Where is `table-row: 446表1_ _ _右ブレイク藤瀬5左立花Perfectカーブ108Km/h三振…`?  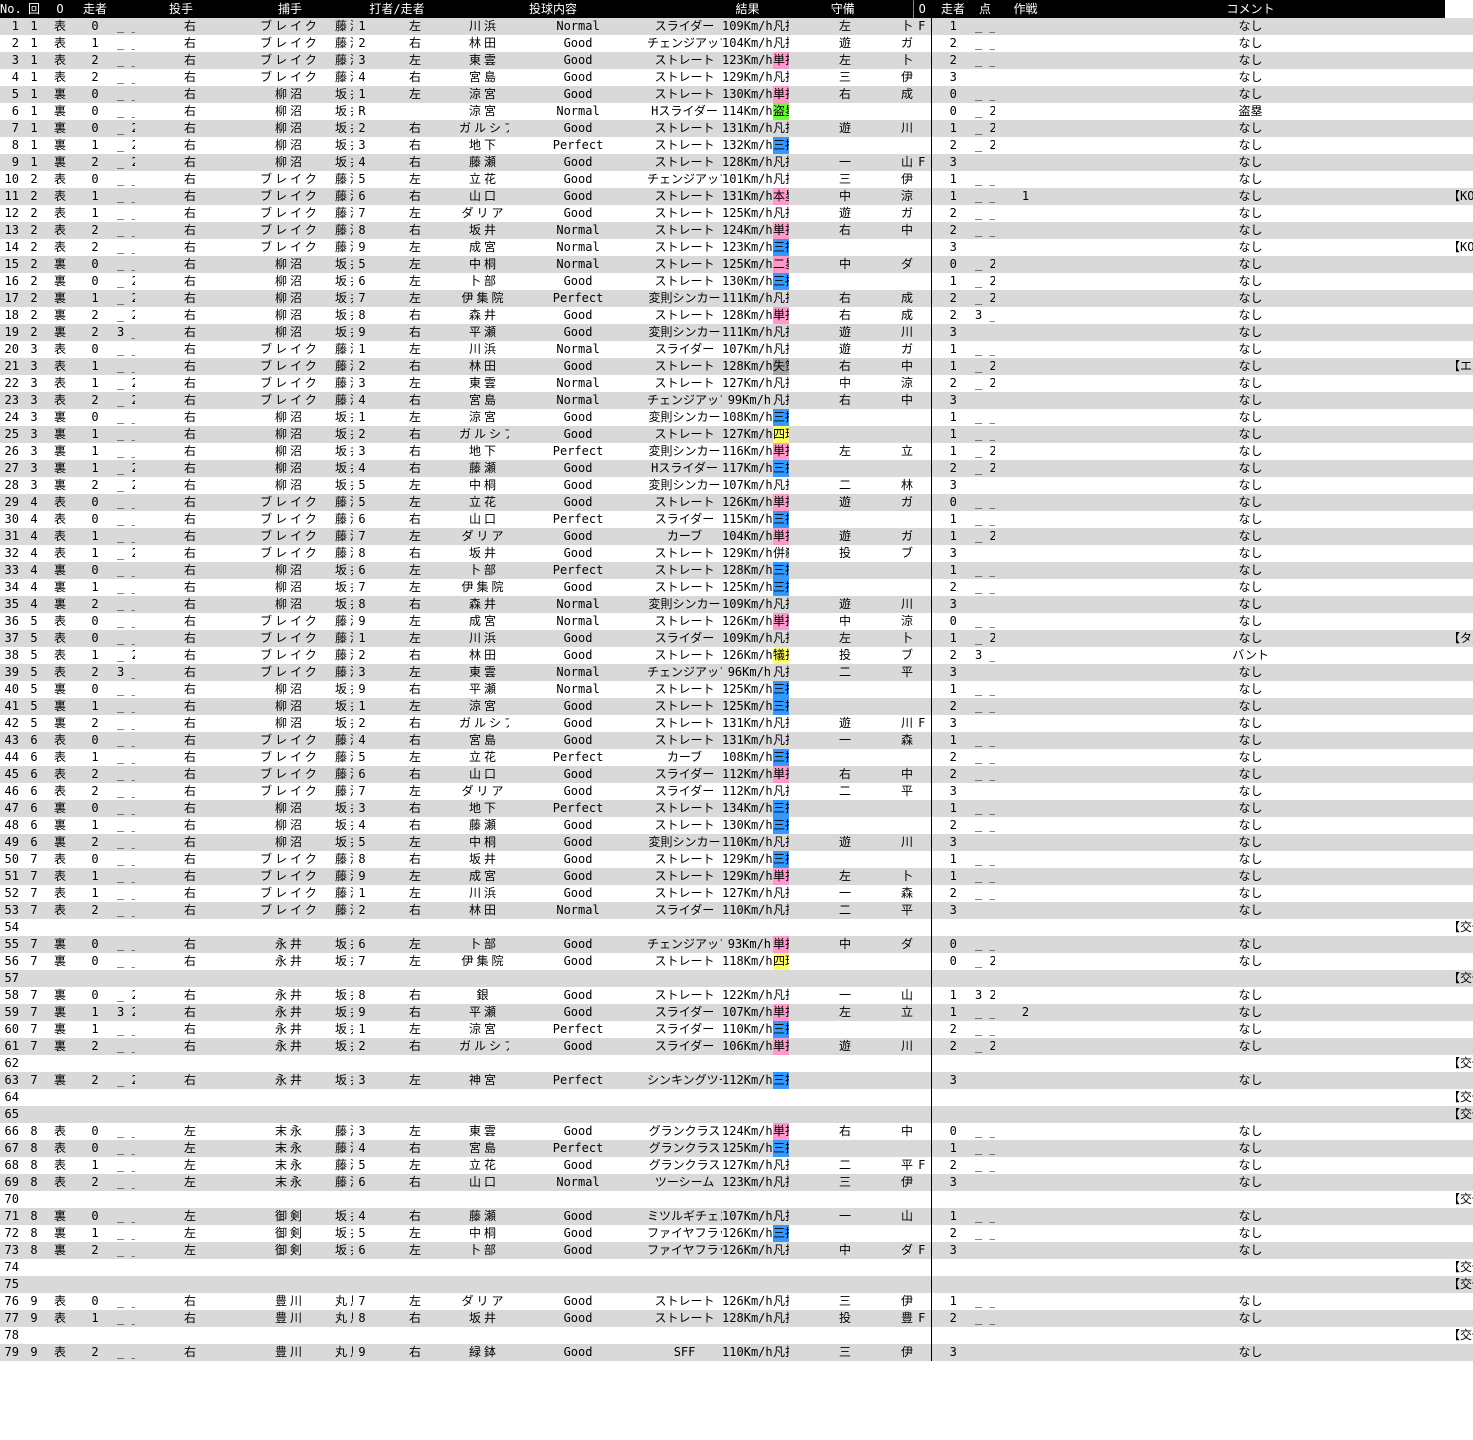 table-row: 446表1_ _ _右ブレイク藤瀬5左立花Perfectカーブ108Km/h三振… is located at coordinates (736, 757).